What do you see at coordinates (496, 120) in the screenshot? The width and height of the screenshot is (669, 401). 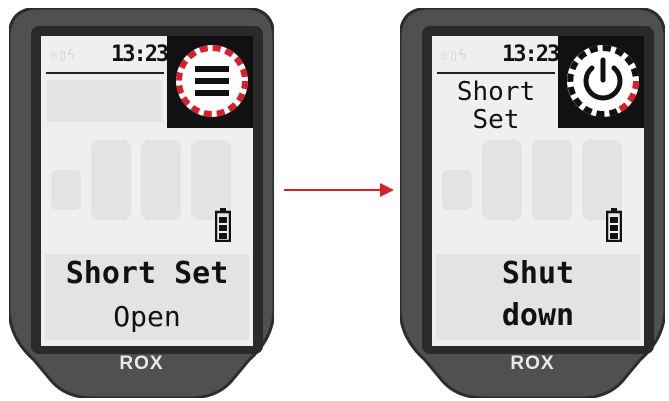 I see `page-title-line: Set` at bounding box center [496, 120].